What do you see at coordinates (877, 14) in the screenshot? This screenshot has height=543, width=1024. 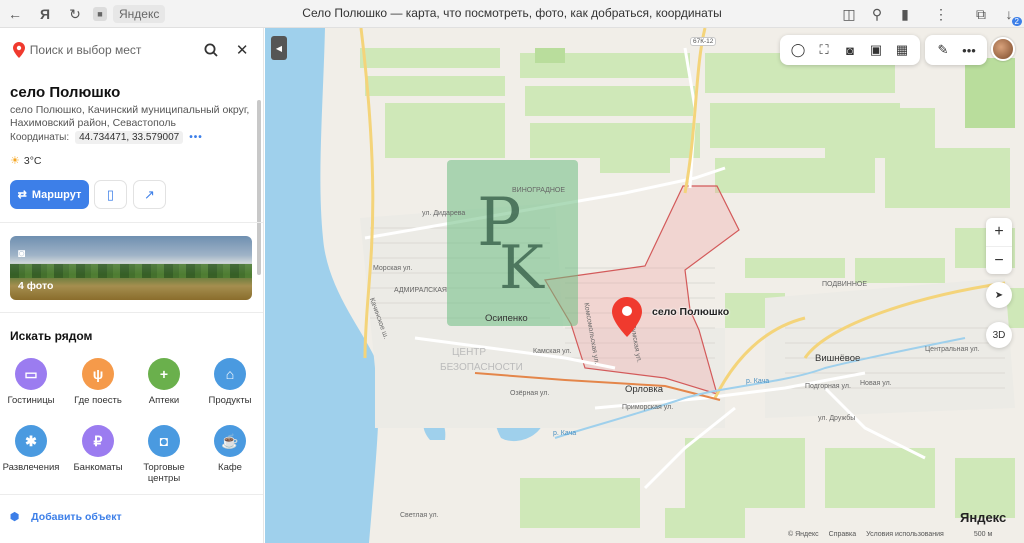 I see `location-icon: ⚲` at bounding box center [877, 14].